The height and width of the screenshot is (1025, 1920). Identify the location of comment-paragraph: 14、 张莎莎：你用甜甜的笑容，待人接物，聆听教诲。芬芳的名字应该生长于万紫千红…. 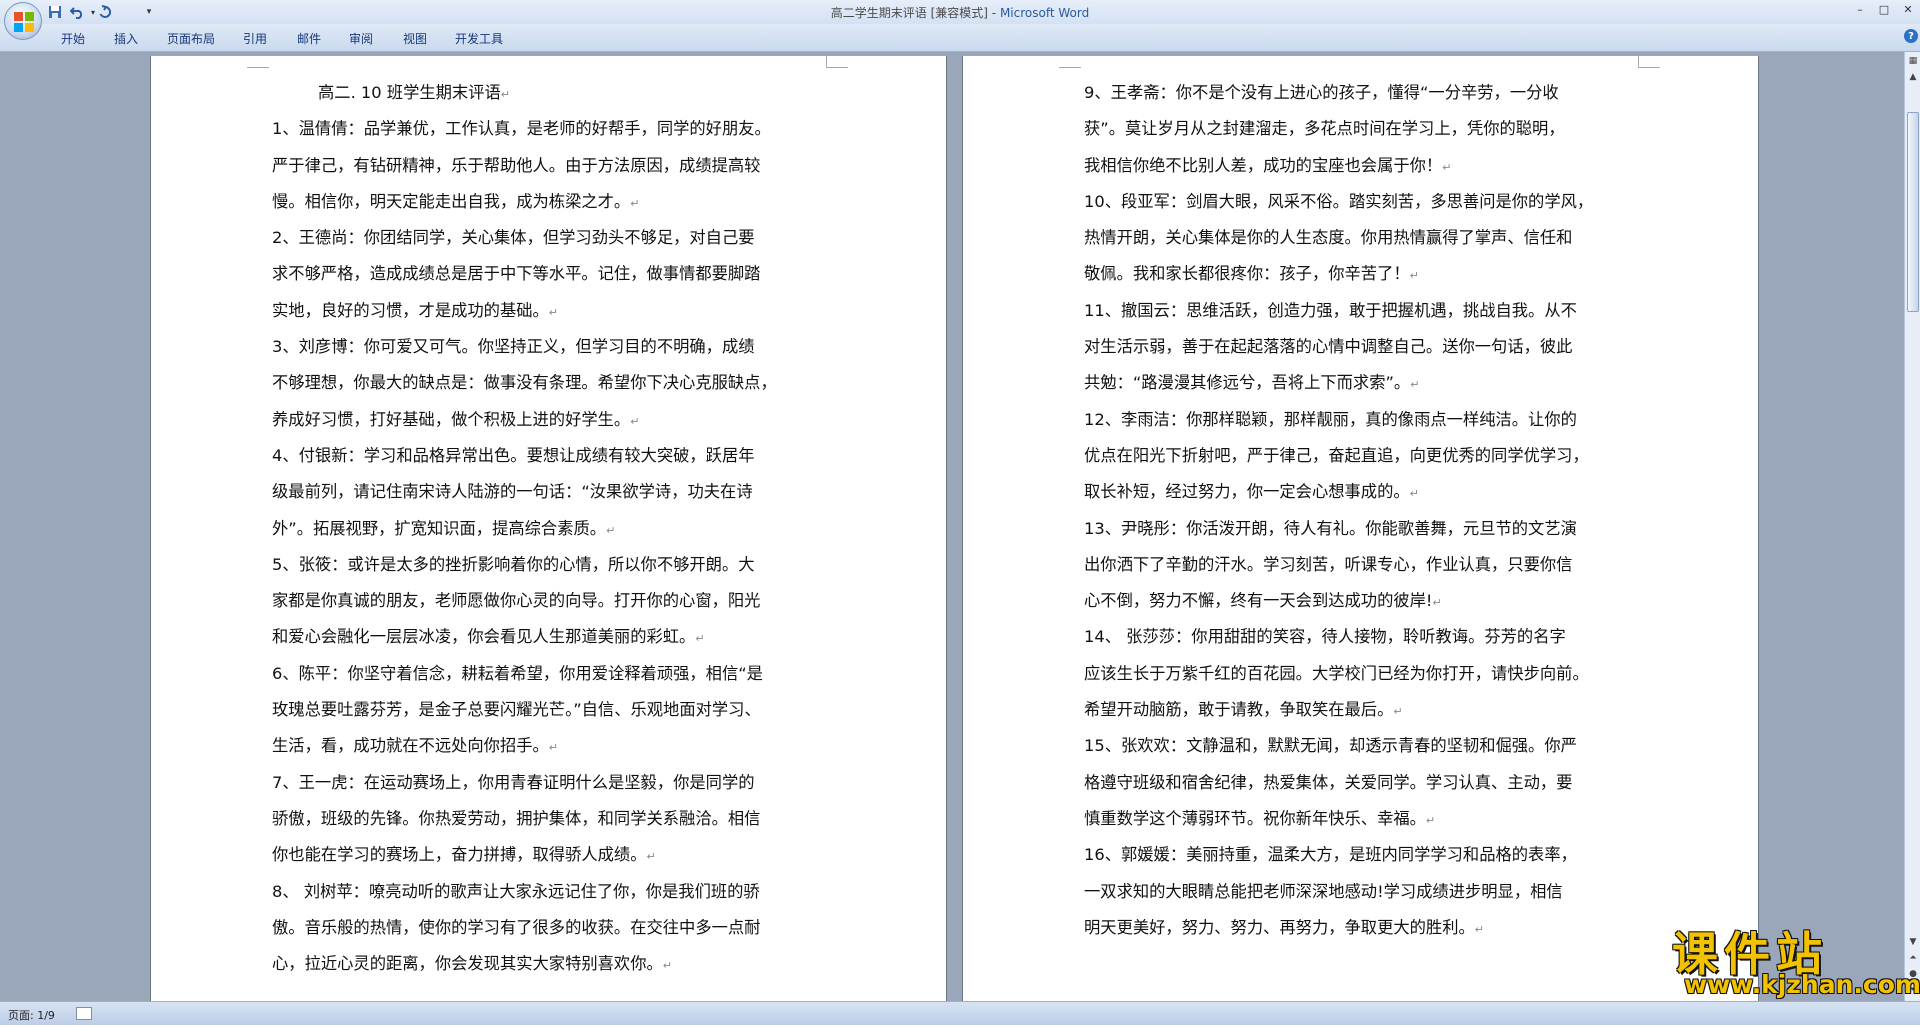
(1364, 673).